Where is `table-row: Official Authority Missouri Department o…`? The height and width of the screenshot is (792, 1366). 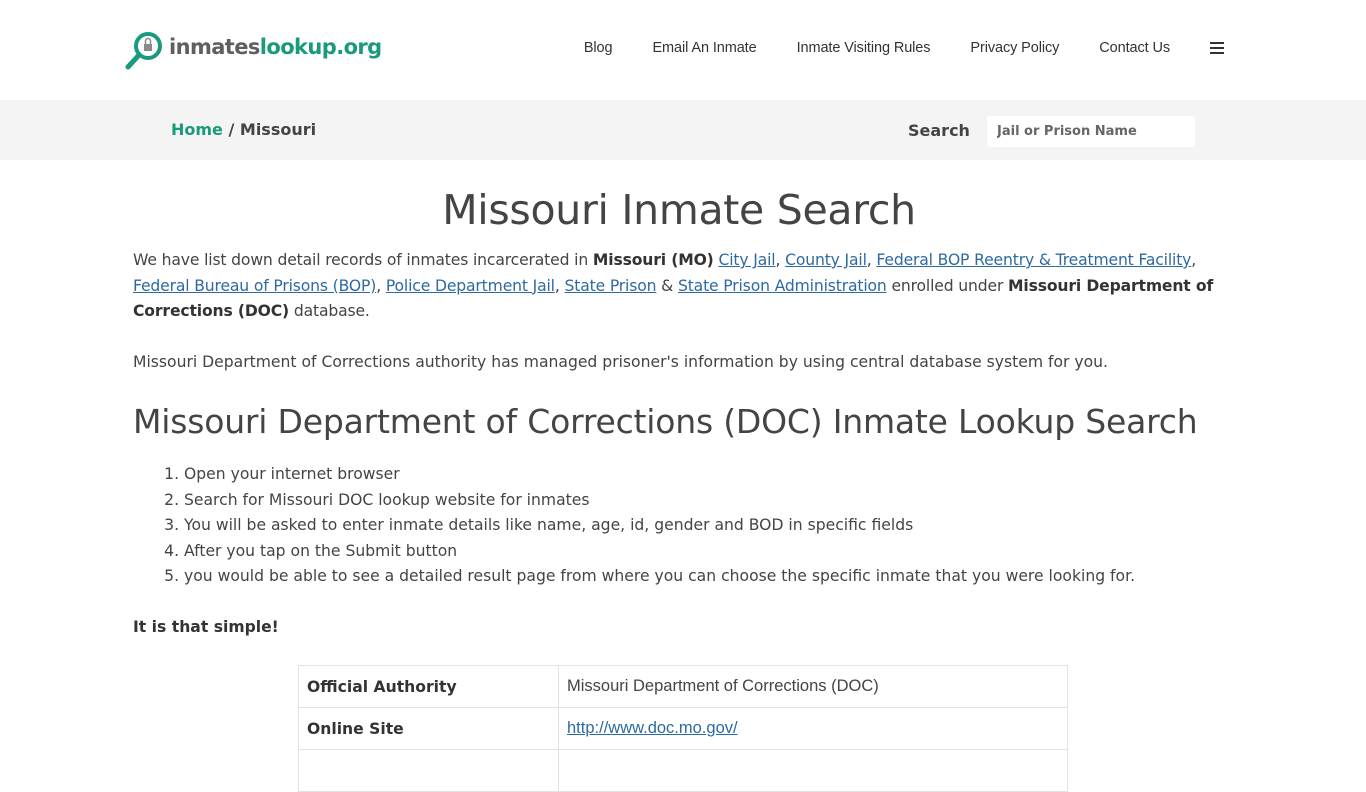 table-row: Official Authority Missouri Department o… is located at coordinates (683, 686).